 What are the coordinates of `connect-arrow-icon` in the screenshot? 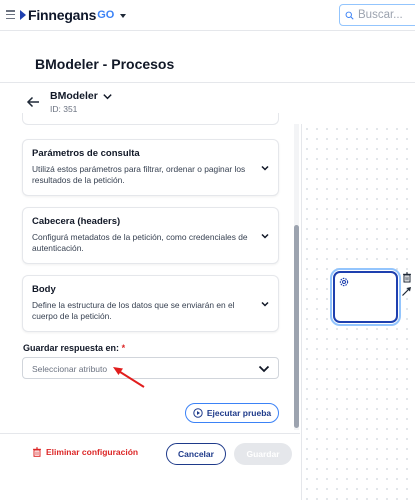 It's located at (406, 291).